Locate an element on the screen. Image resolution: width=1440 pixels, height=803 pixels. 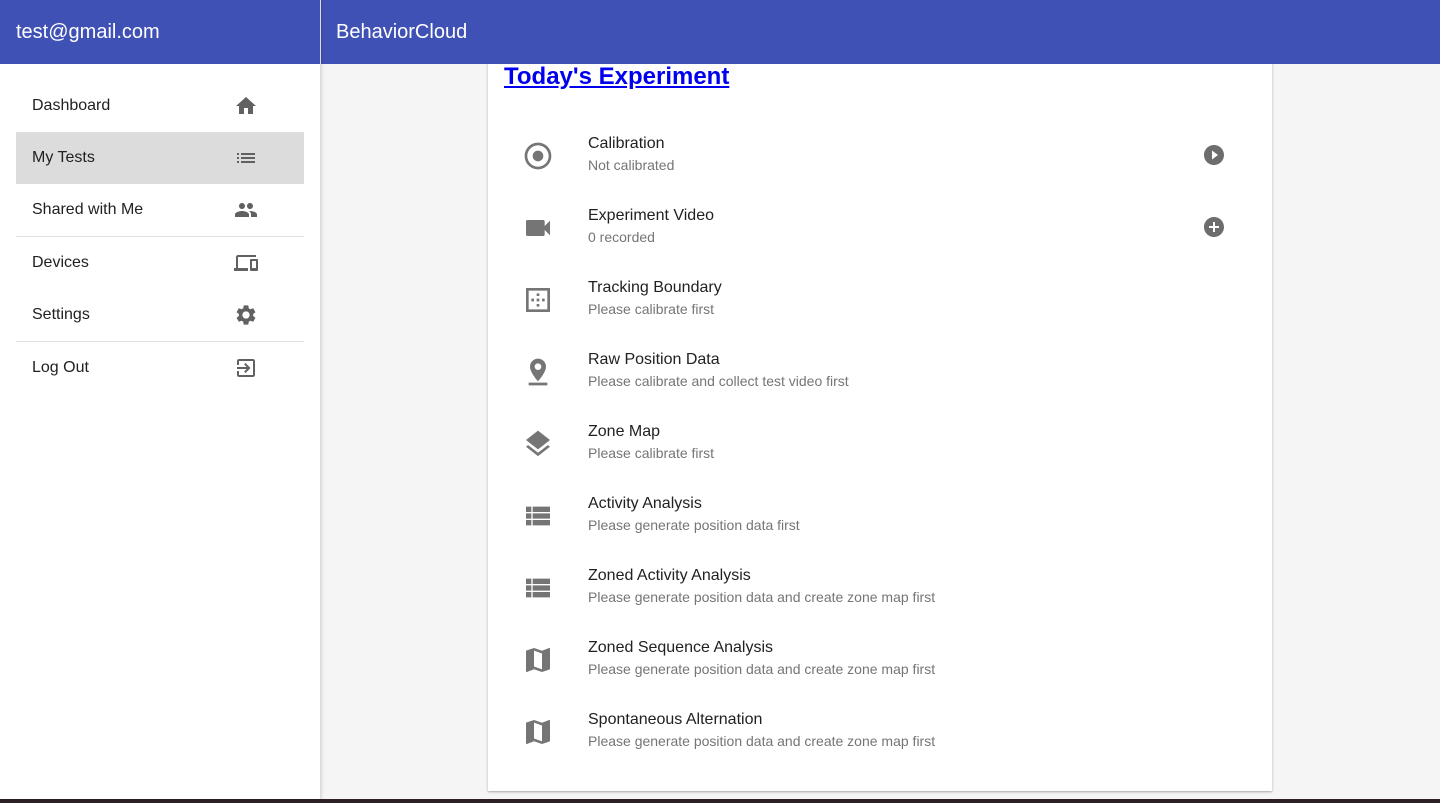
list-icon is located at coordinates (246, 158).